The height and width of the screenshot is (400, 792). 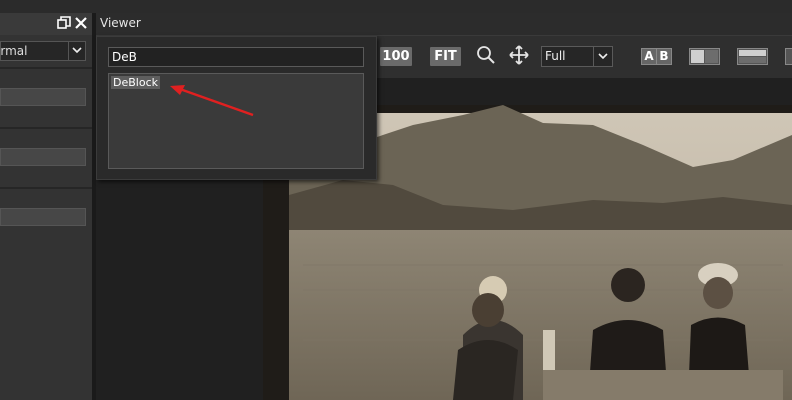 What do you see at coordinates (46, 24) in the screenshot?
I see `left-panel-header` at bounding box center [46, 24].